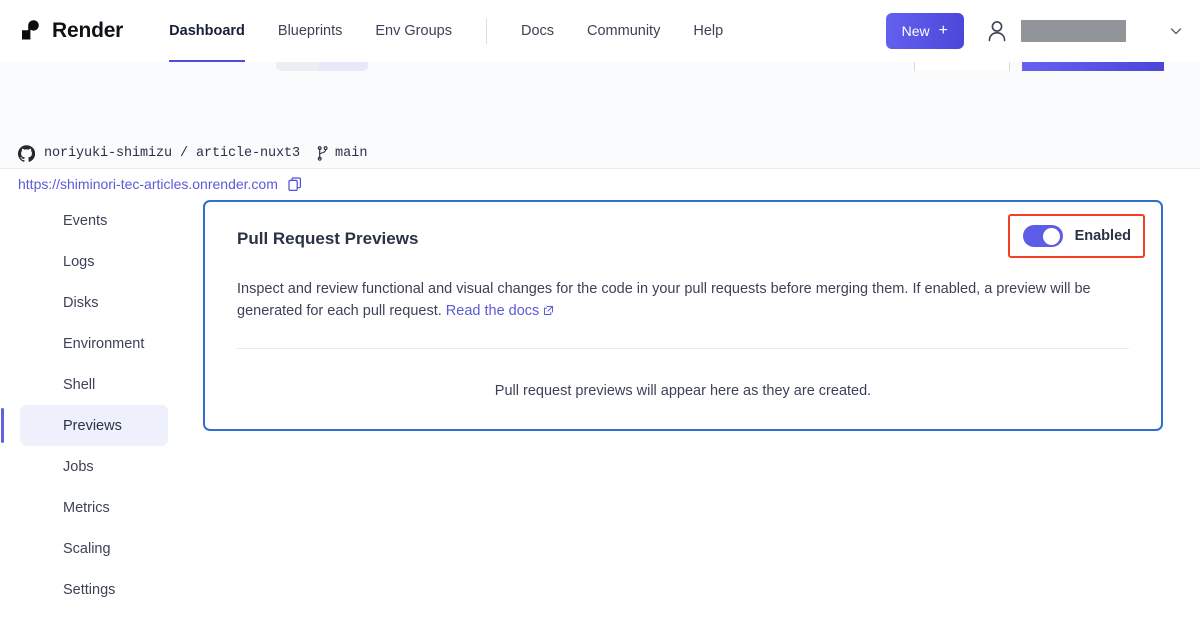  I want to click on previews-toggle-highlight: Enabled, so click(1076, 236).